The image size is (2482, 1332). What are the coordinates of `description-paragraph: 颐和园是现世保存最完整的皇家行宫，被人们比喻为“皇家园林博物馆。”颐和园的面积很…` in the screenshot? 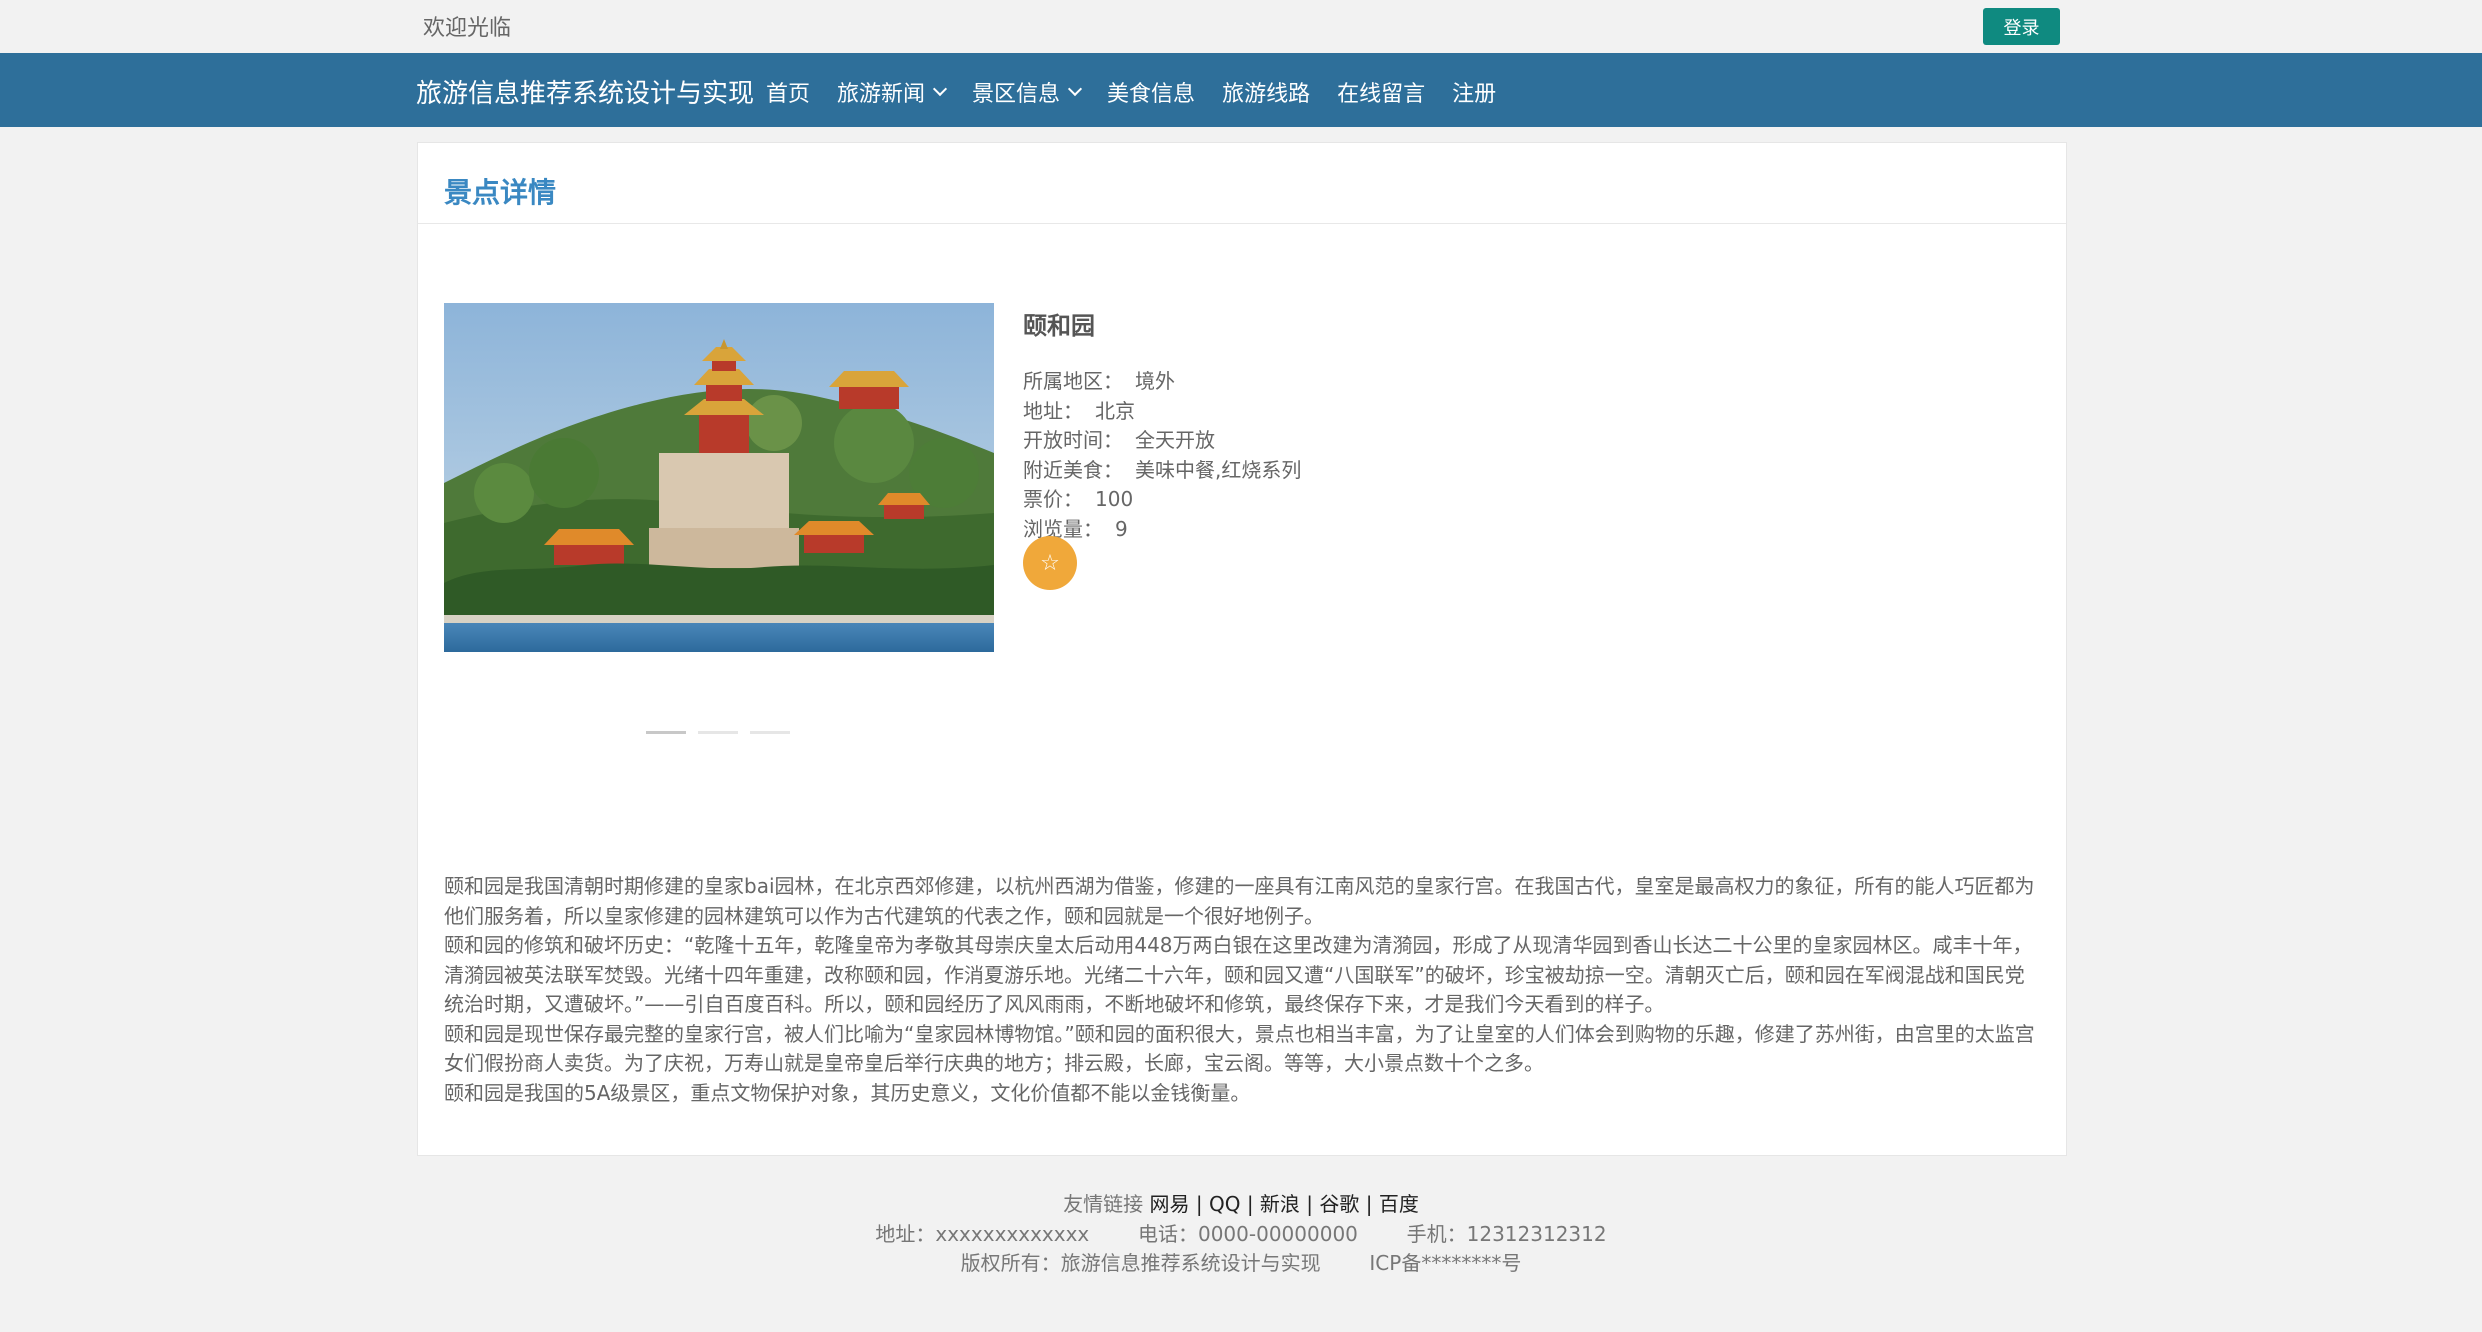 It's located at (1239, 1048).